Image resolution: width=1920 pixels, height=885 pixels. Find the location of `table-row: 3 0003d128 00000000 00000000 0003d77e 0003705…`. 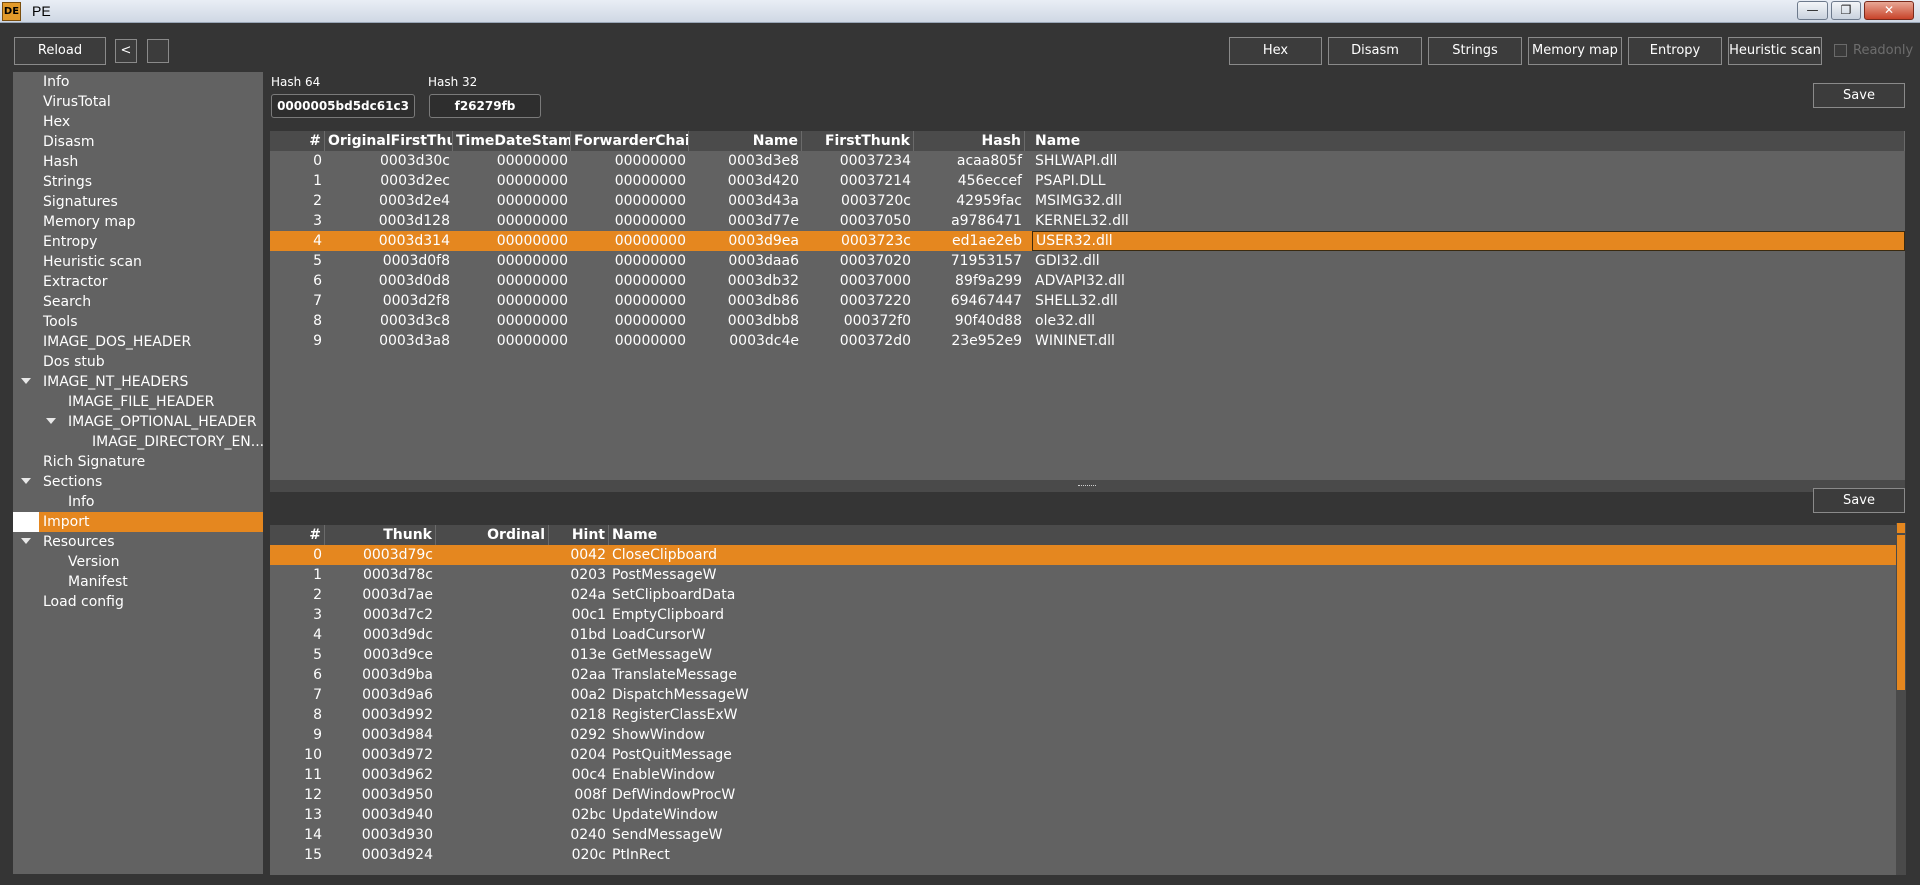

table-row: 3 0003d128 00000000 00000000 0003d77e 0003705… is located at coordinates (1087, 221).